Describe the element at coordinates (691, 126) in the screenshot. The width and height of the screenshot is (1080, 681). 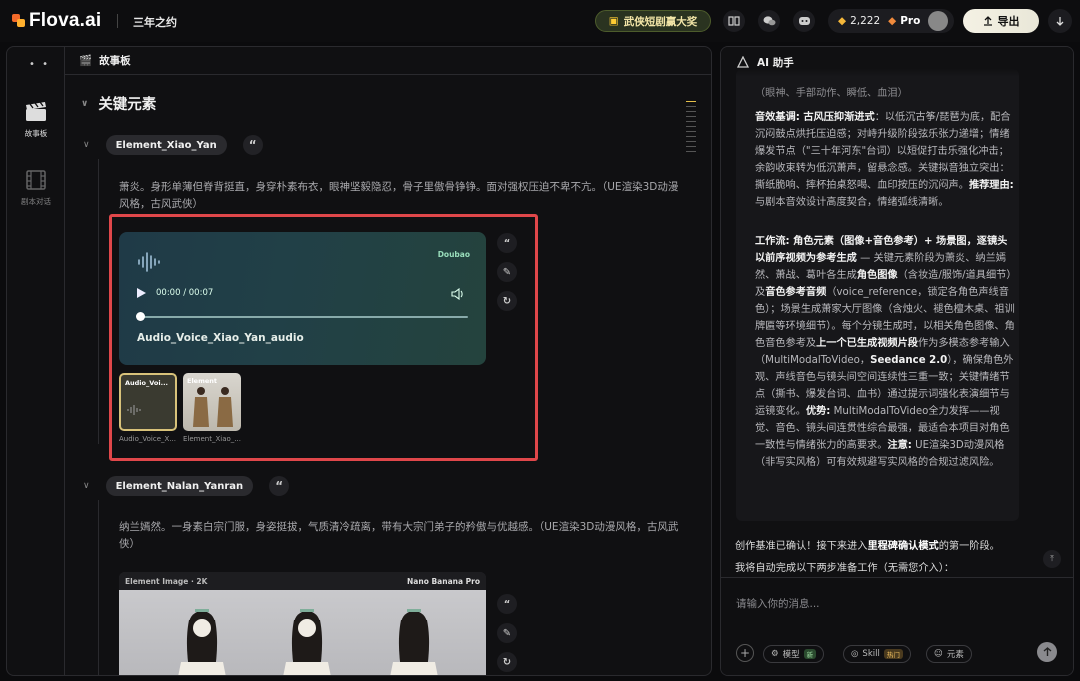
I see `scroll-indicator` at that location.